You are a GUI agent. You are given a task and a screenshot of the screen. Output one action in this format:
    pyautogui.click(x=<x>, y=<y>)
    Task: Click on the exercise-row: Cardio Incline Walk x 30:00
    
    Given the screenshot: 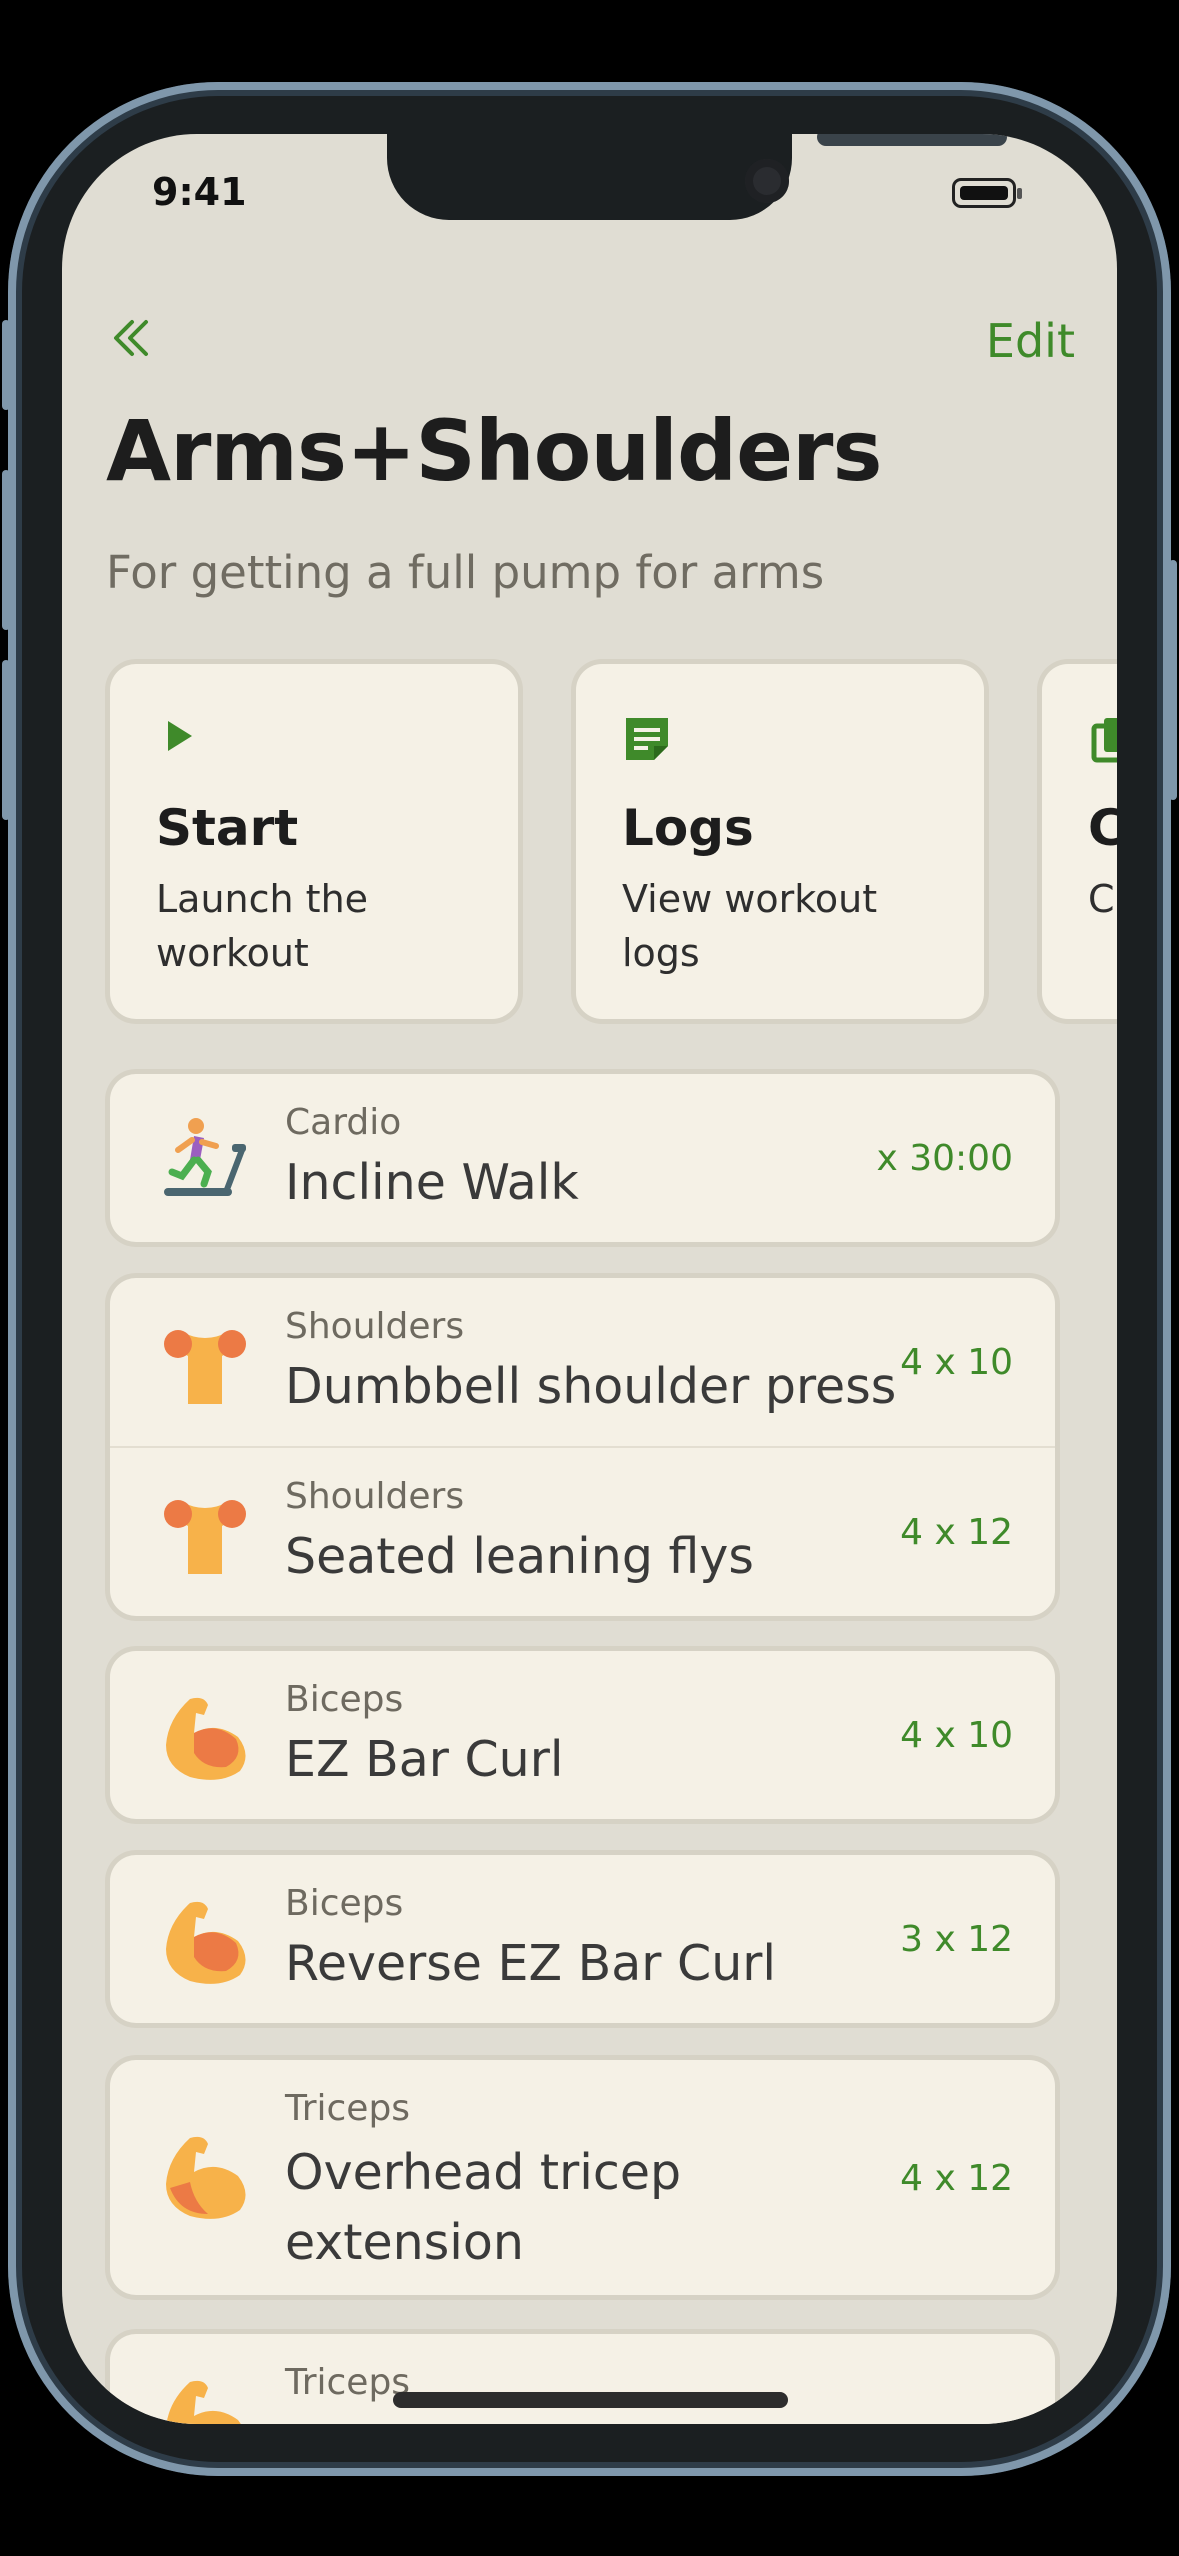 What is the action you would take?
    pyautogui.click(x=582, y=1158)
    